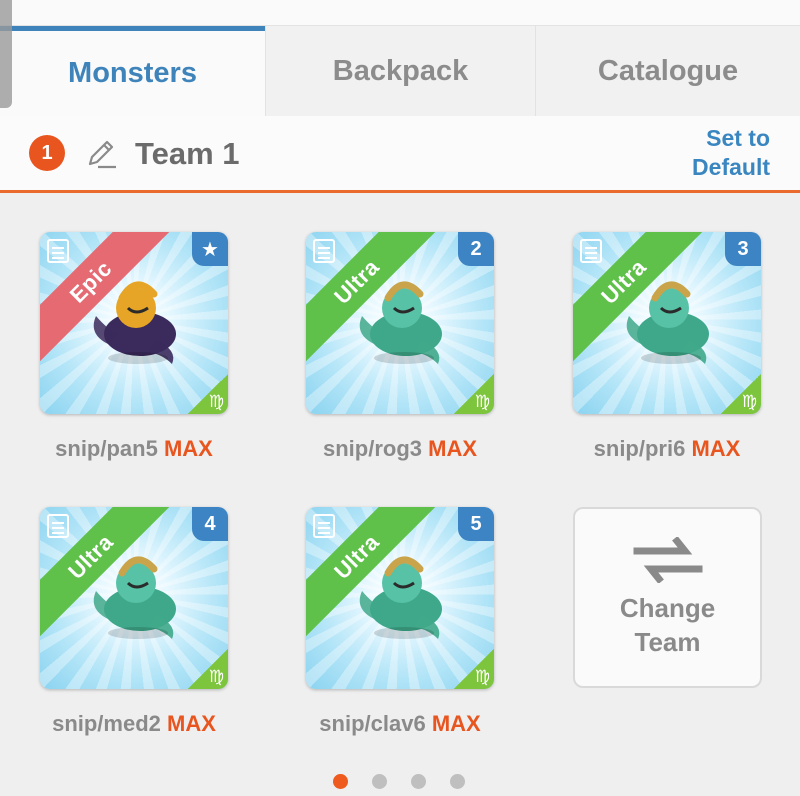 The image size is (800, 796). I want to click on monster-name: snip/rog3, so click(372, 448).